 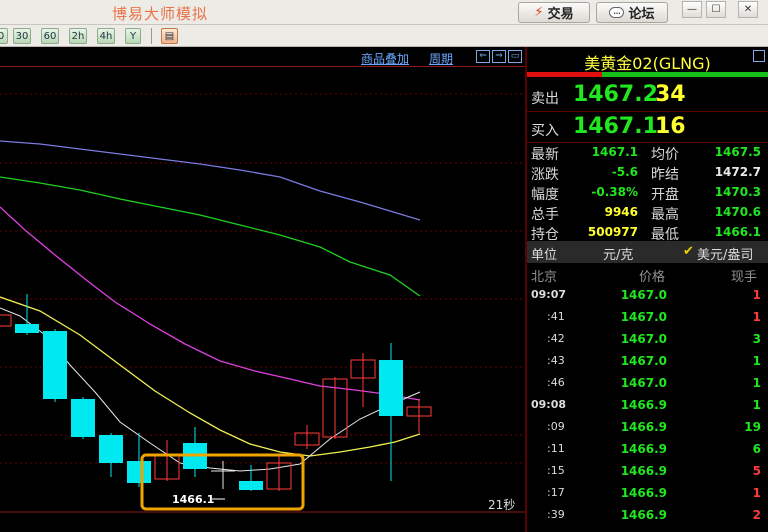 What do you see at coordinates (22, 36) in the screenshot?
I see `period-button-30: 30` at bounding box center [22, 36].